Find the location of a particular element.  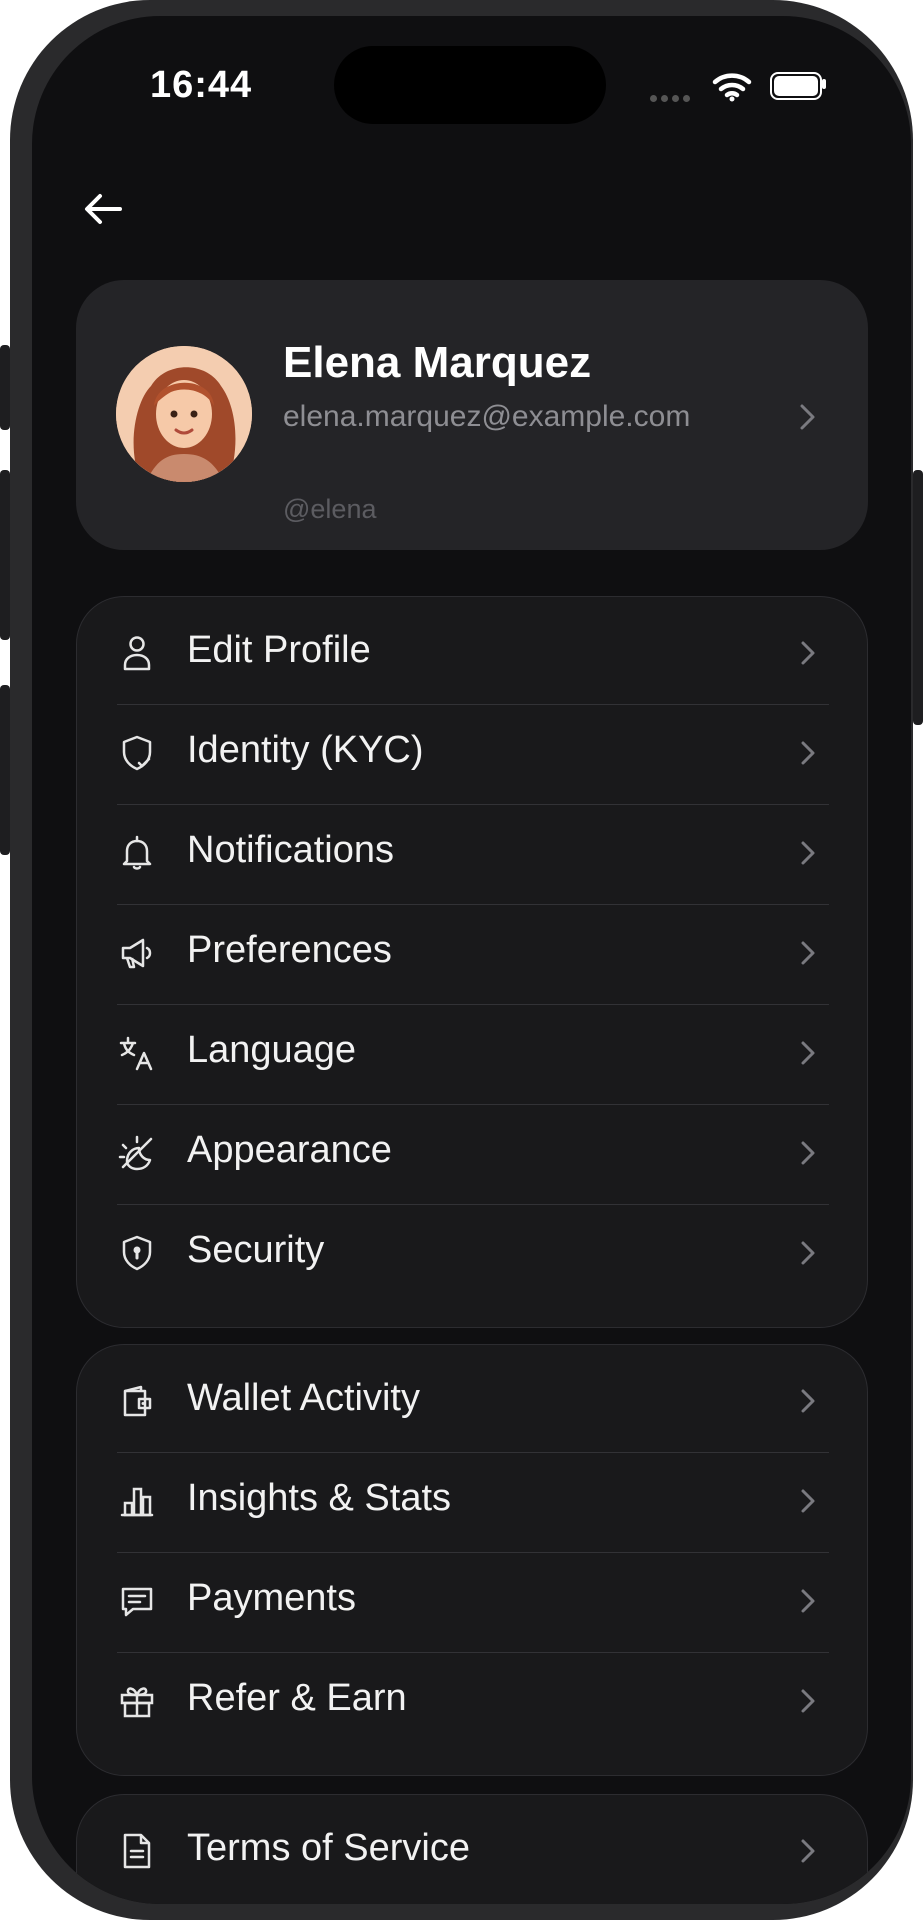

menu-item-label: Insights & Stats is located at coordinates (319, 1498).